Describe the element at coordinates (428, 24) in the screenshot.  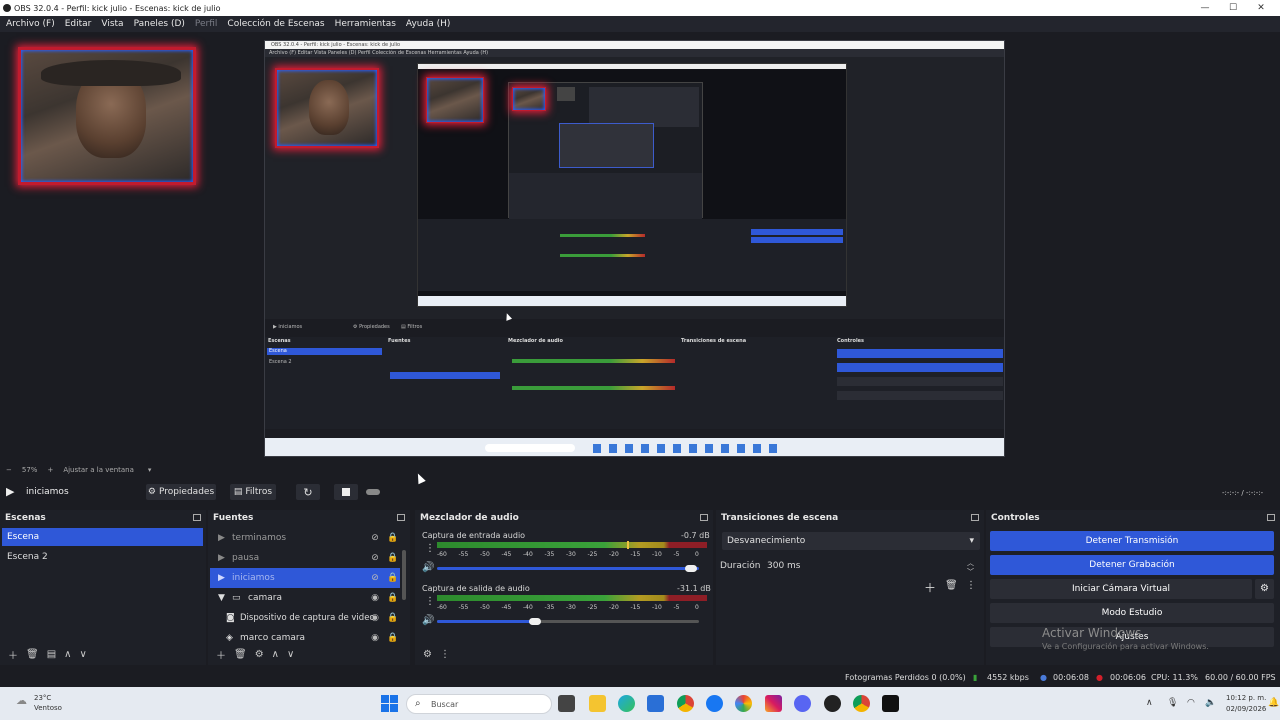
I see `menu-ayuda: Ayuda (H)` at that location.